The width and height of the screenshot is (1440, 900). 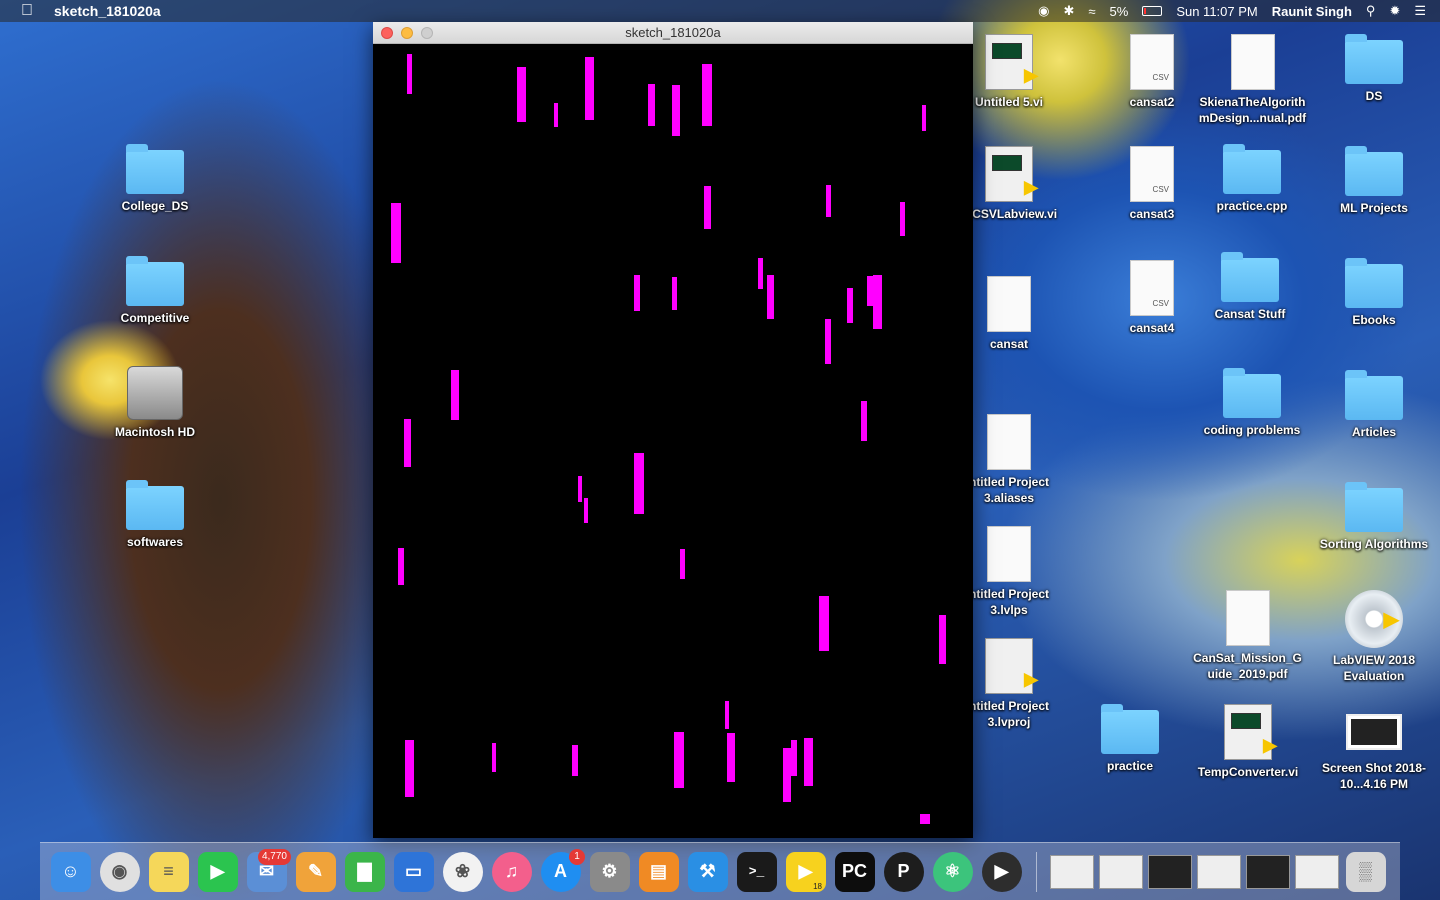 I want to click on version-label: 18, so click(x=817, y=886).